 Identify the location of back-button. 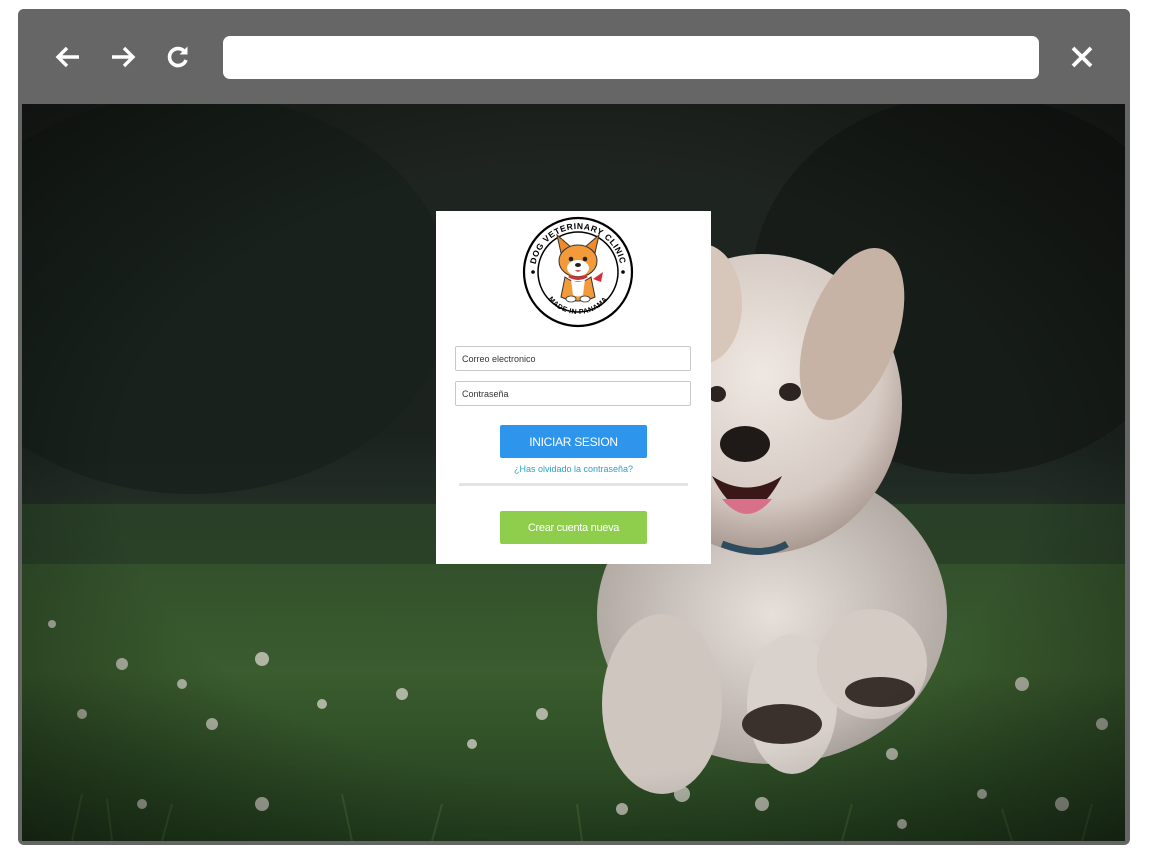
(68, 57).